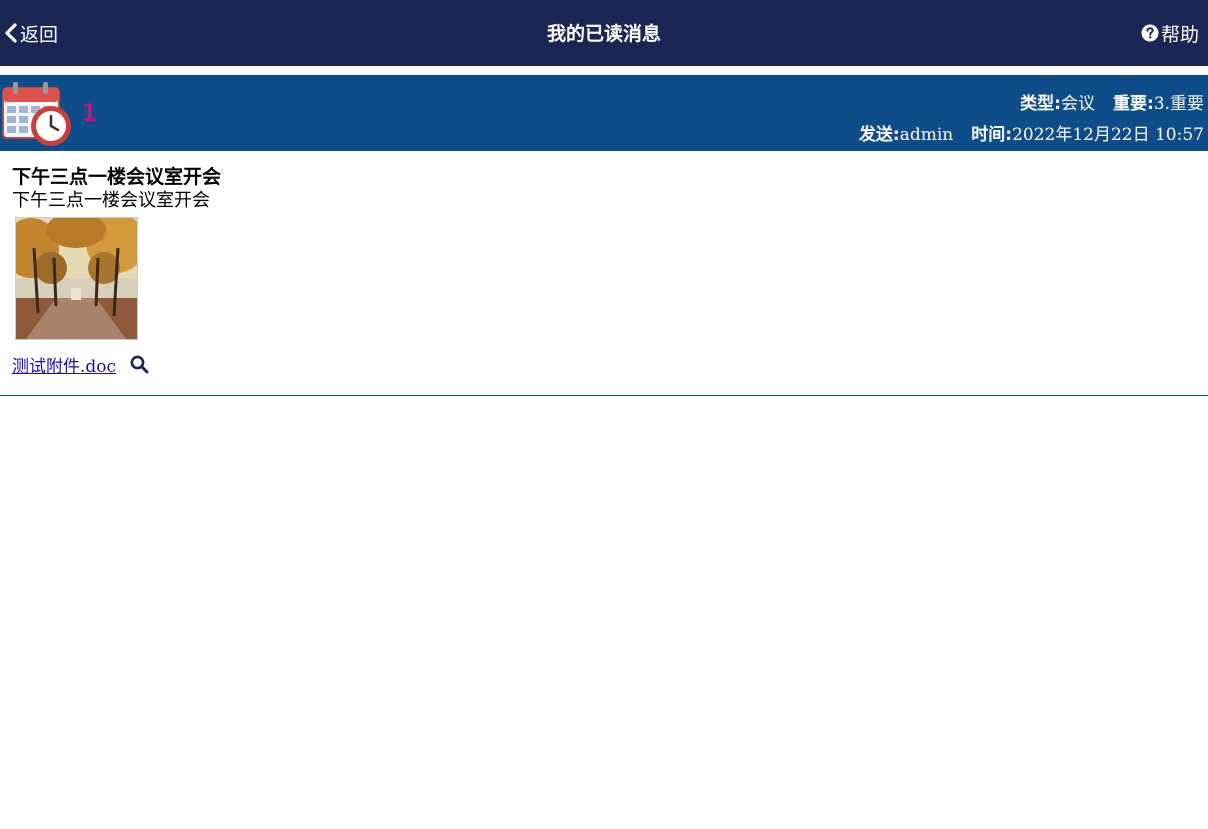 This screenshot has width=1208, height=829. I want to click on meta-type-importance: 类型:会议 重要:3.重要, so click(1112, 101).